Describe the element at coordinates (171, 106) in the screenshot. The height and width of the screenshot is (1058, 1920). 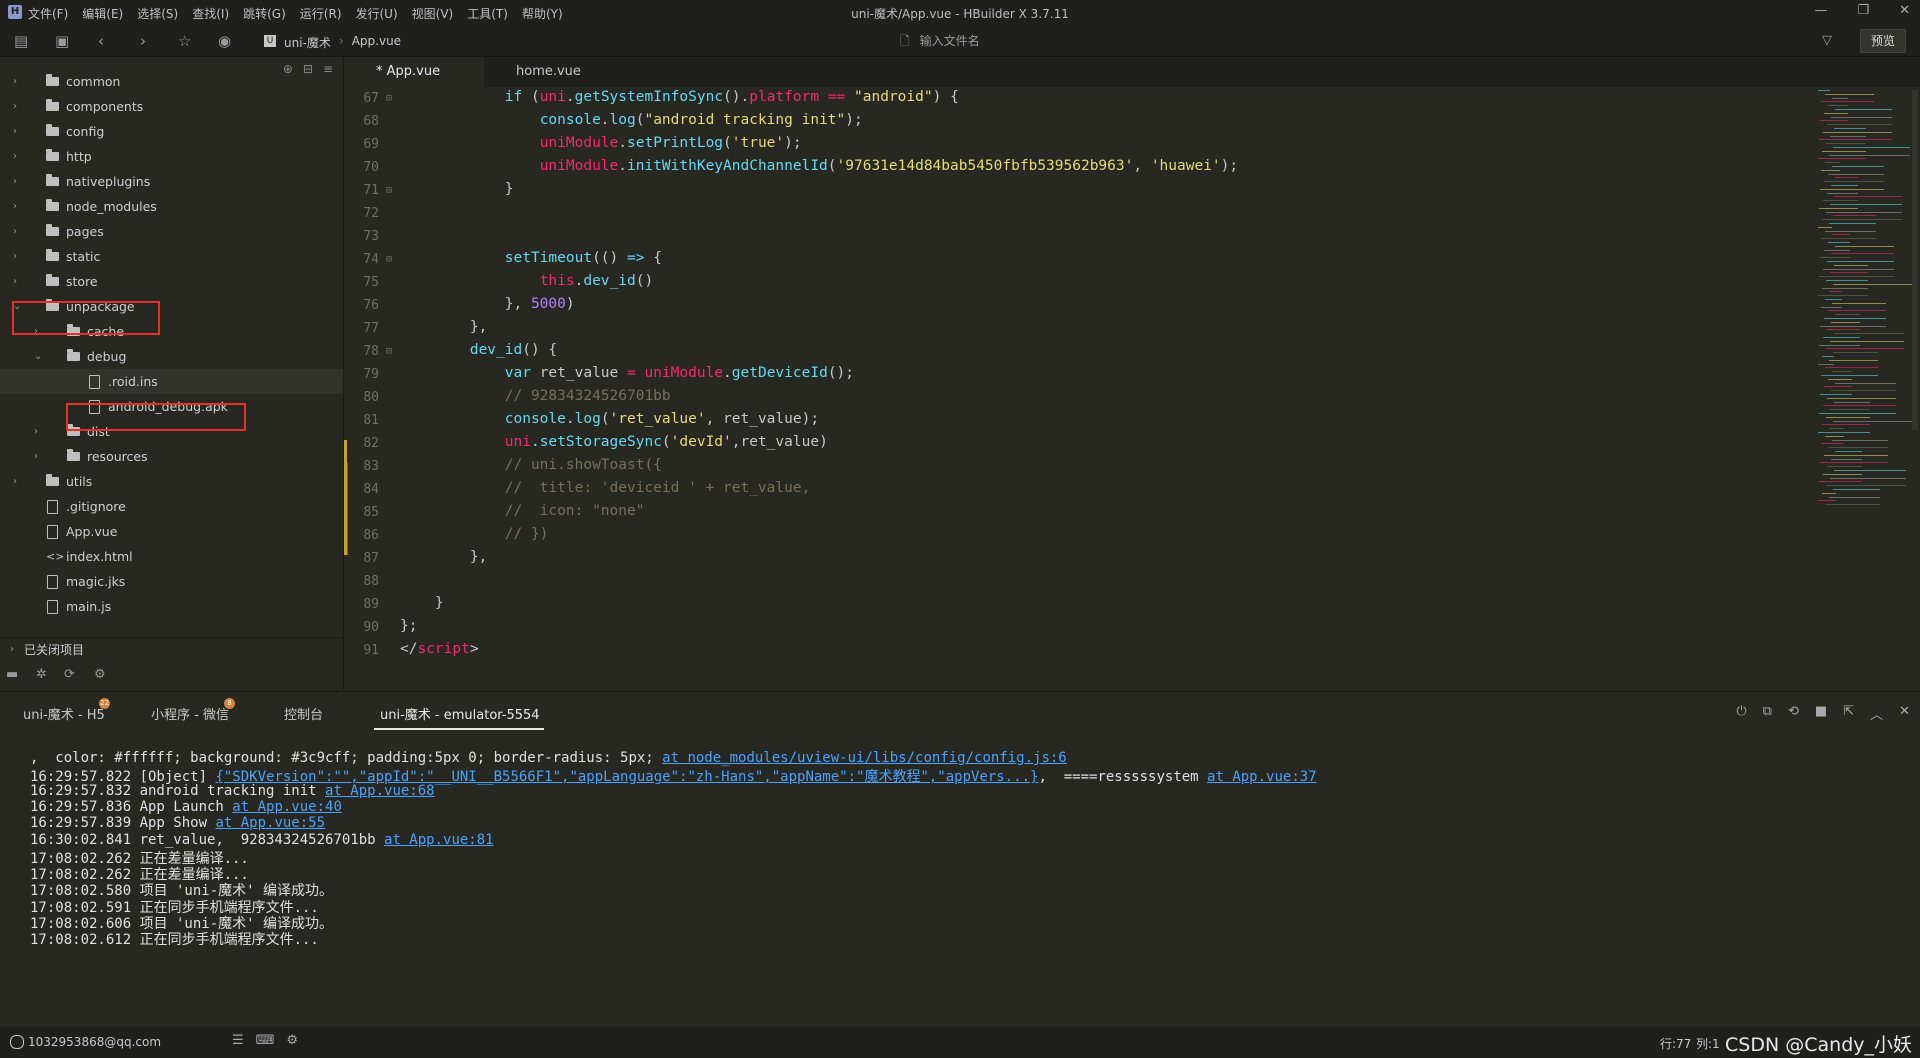
I see `tree-item: › components` at that location.